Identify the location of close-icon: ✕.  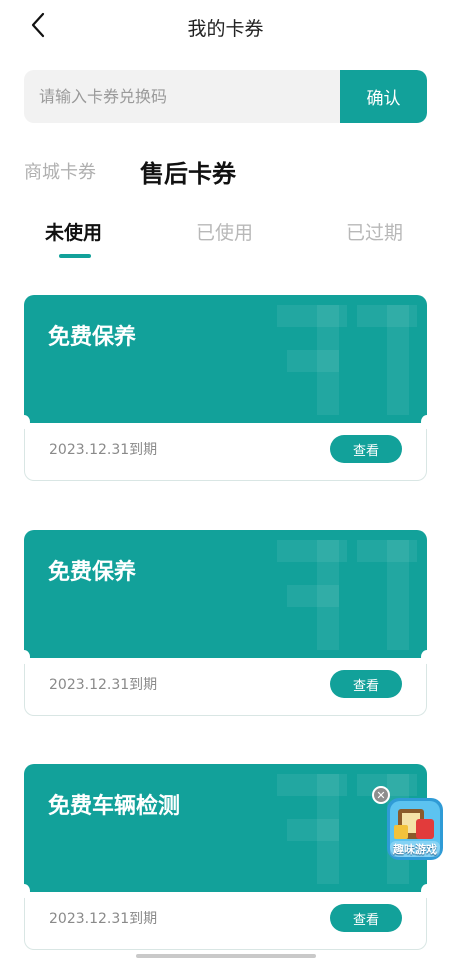
(381, 795).